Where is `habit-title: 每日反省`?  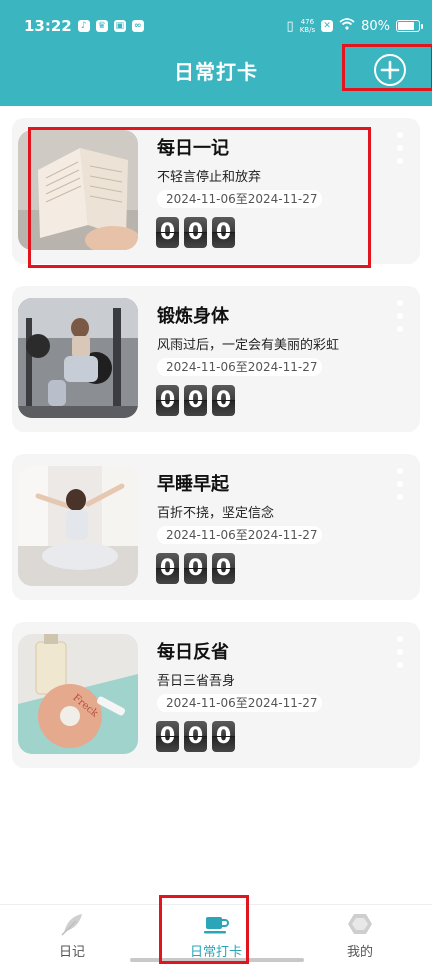 habit-title: 每日反省 is located at coordinates (193, 652).